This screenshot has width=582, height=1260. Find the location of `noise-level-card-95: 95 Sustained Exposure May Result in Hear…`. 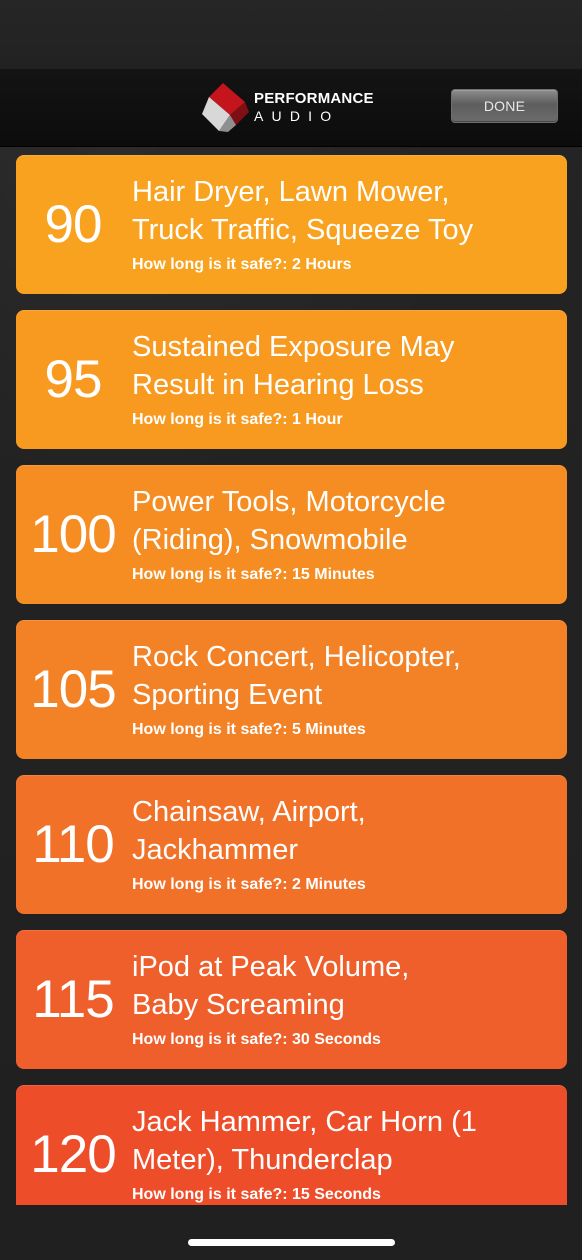

noise-level-card-95: 95 Sustained Exposure May Result in Hear… is located at coordinates (291, 379).